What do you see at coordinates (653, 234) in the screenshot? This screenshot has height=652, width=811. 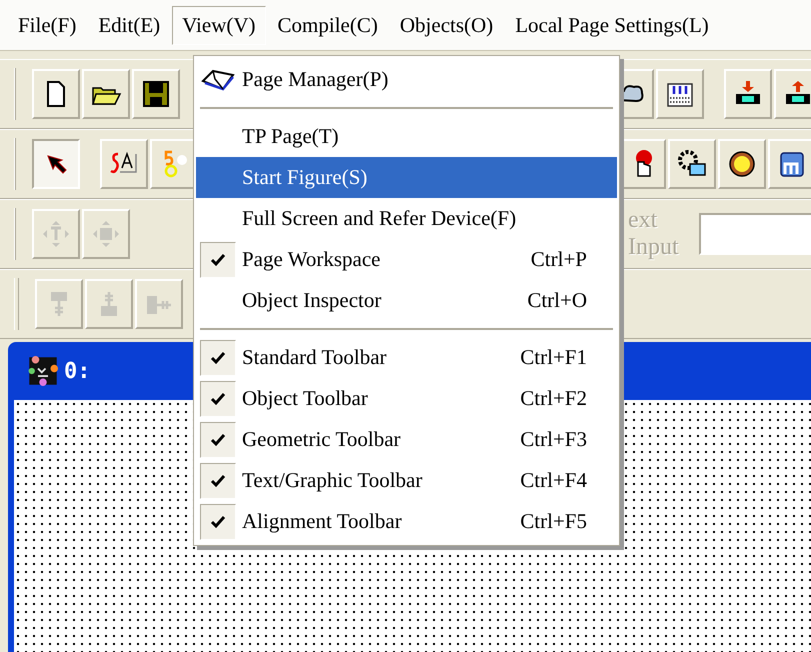 I see `text-input-label: ext Input` at bounding box center [653, 234].